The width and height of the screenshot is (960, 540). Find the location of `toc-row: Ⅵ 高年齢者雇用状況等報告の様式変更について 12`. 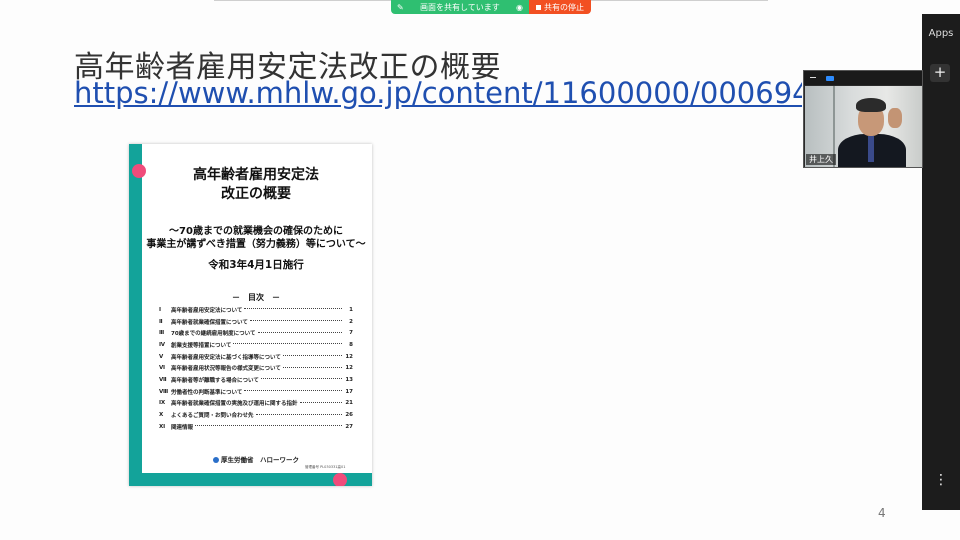

toc-row: Ⅵ 高年齢者雇用状況等報告の様式変更について 12 is located at coordinates (256, 368).